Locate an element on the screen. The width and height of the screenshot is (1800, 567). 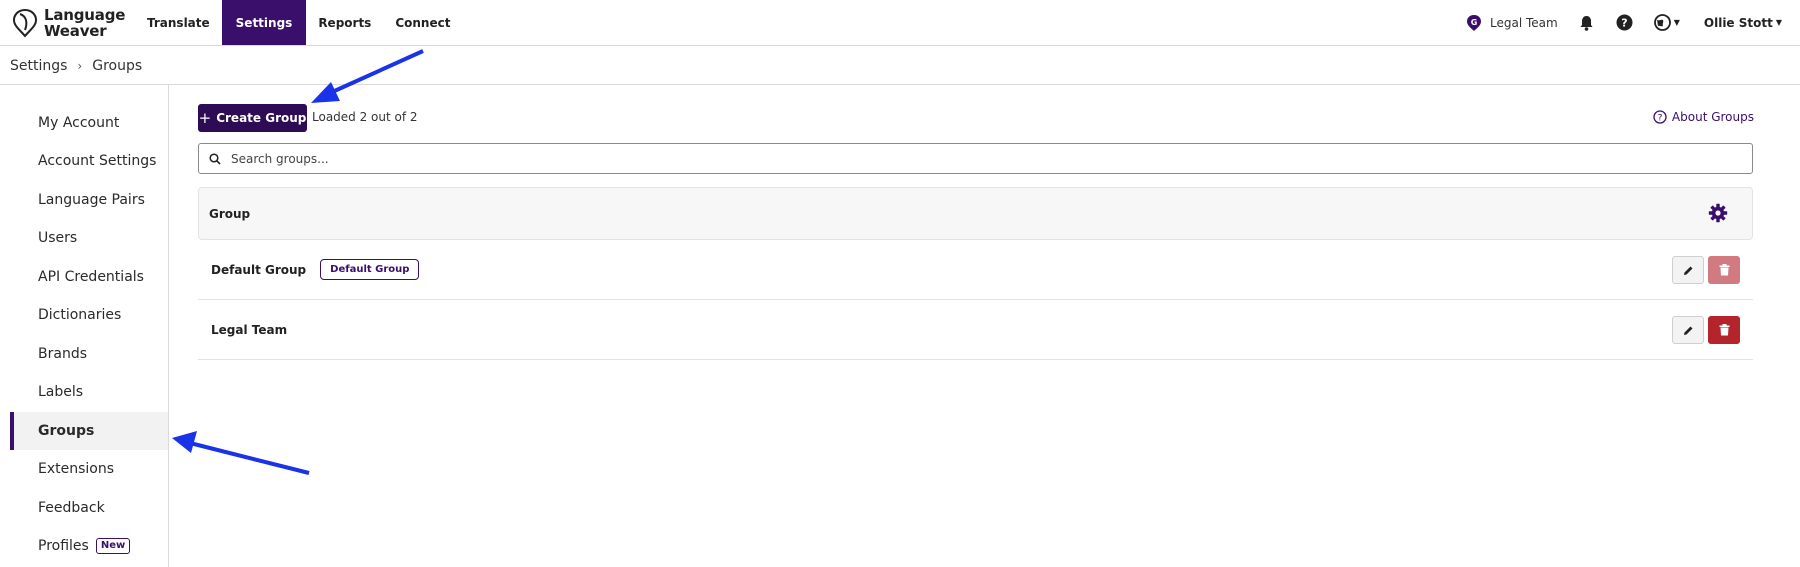
logo-icon is located at coordinates (25, 23).